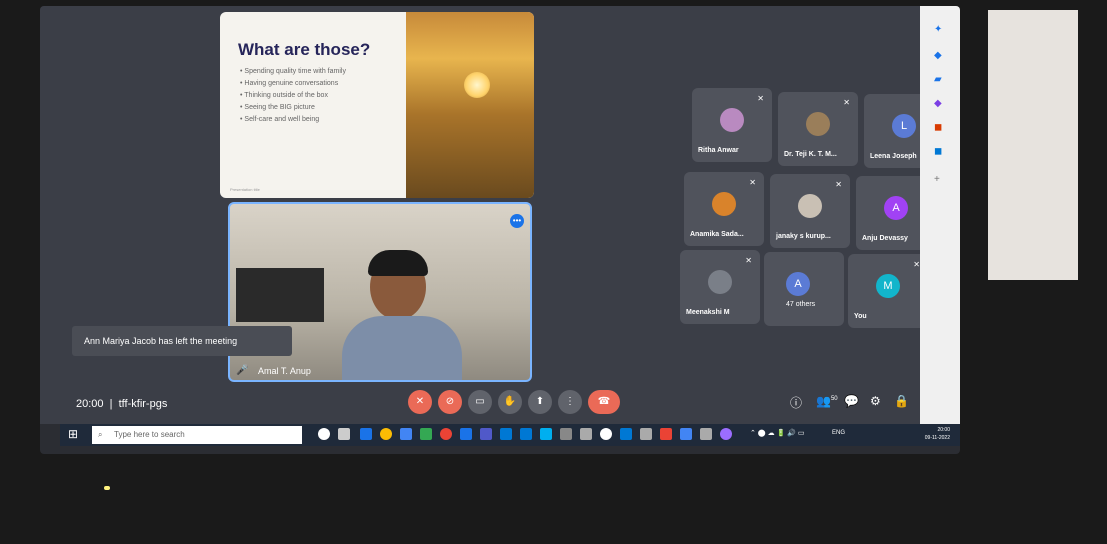  I want to click on slide-photo, so click(470, 105).